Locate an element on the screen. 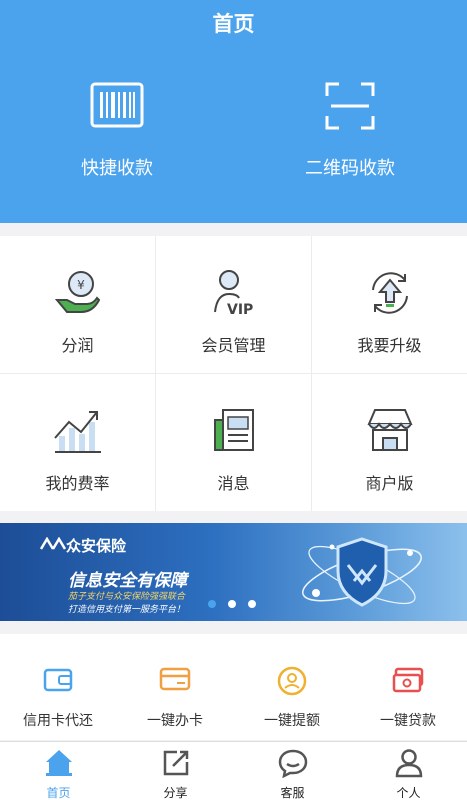 This screenshot has height=800, width=467. grid-item-rate: 我的费率 is located at coordinates (77, 442).